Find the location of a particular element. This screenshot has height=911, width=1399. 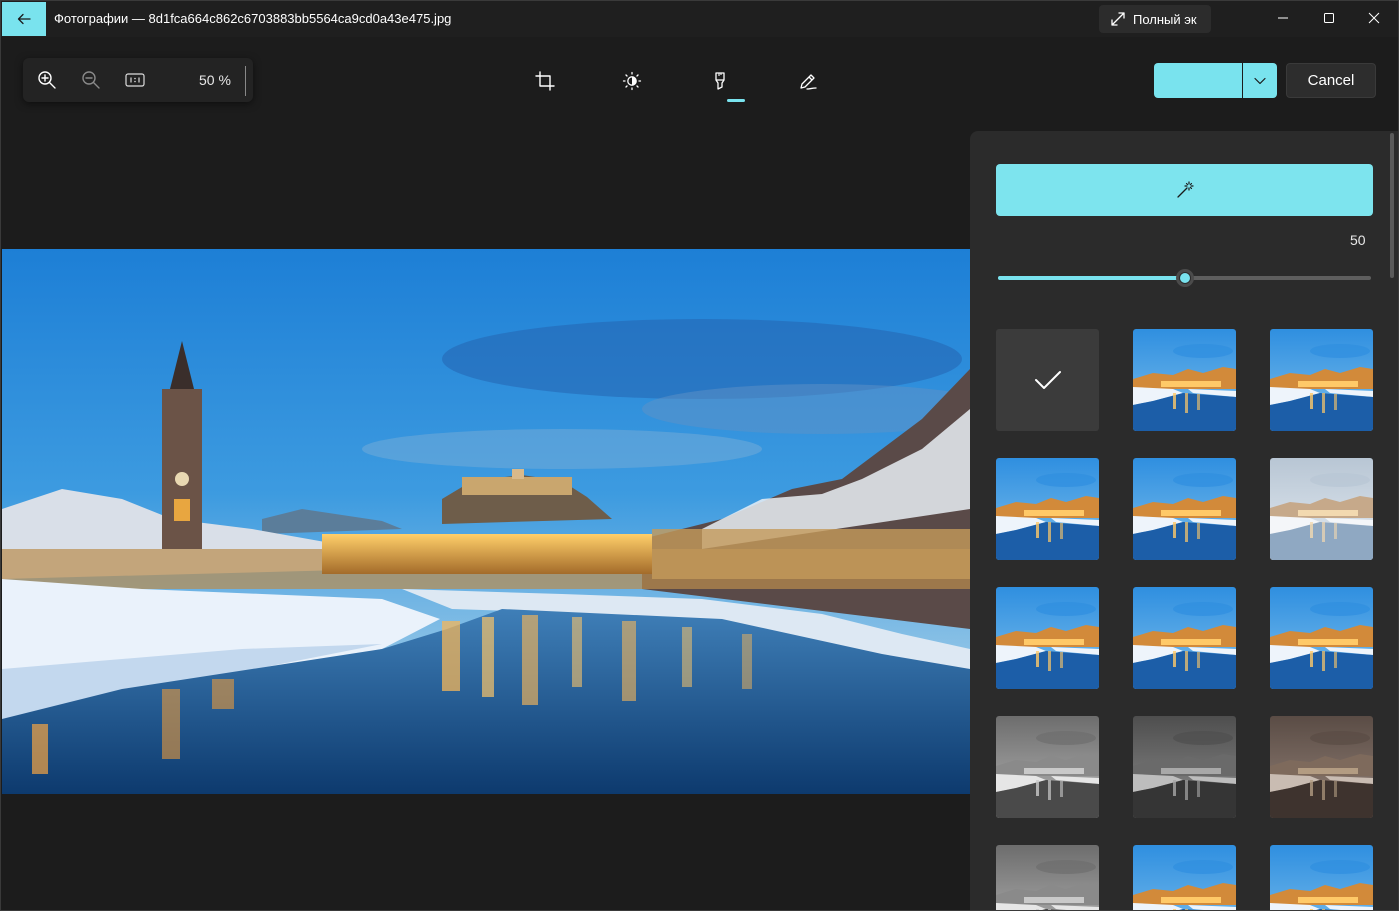

intensity-slider-fill is located at coordinates (1091, 278).